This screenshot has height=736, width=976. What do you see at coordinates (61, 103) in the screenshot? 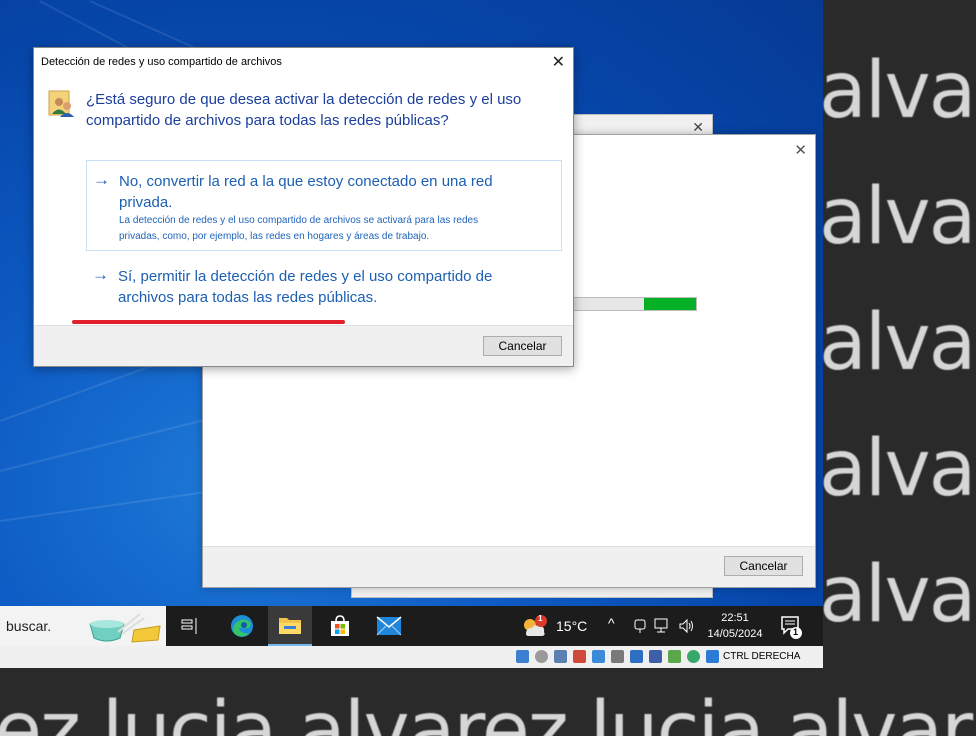
I see `network-users-icon` at bounding box center [61, 103].